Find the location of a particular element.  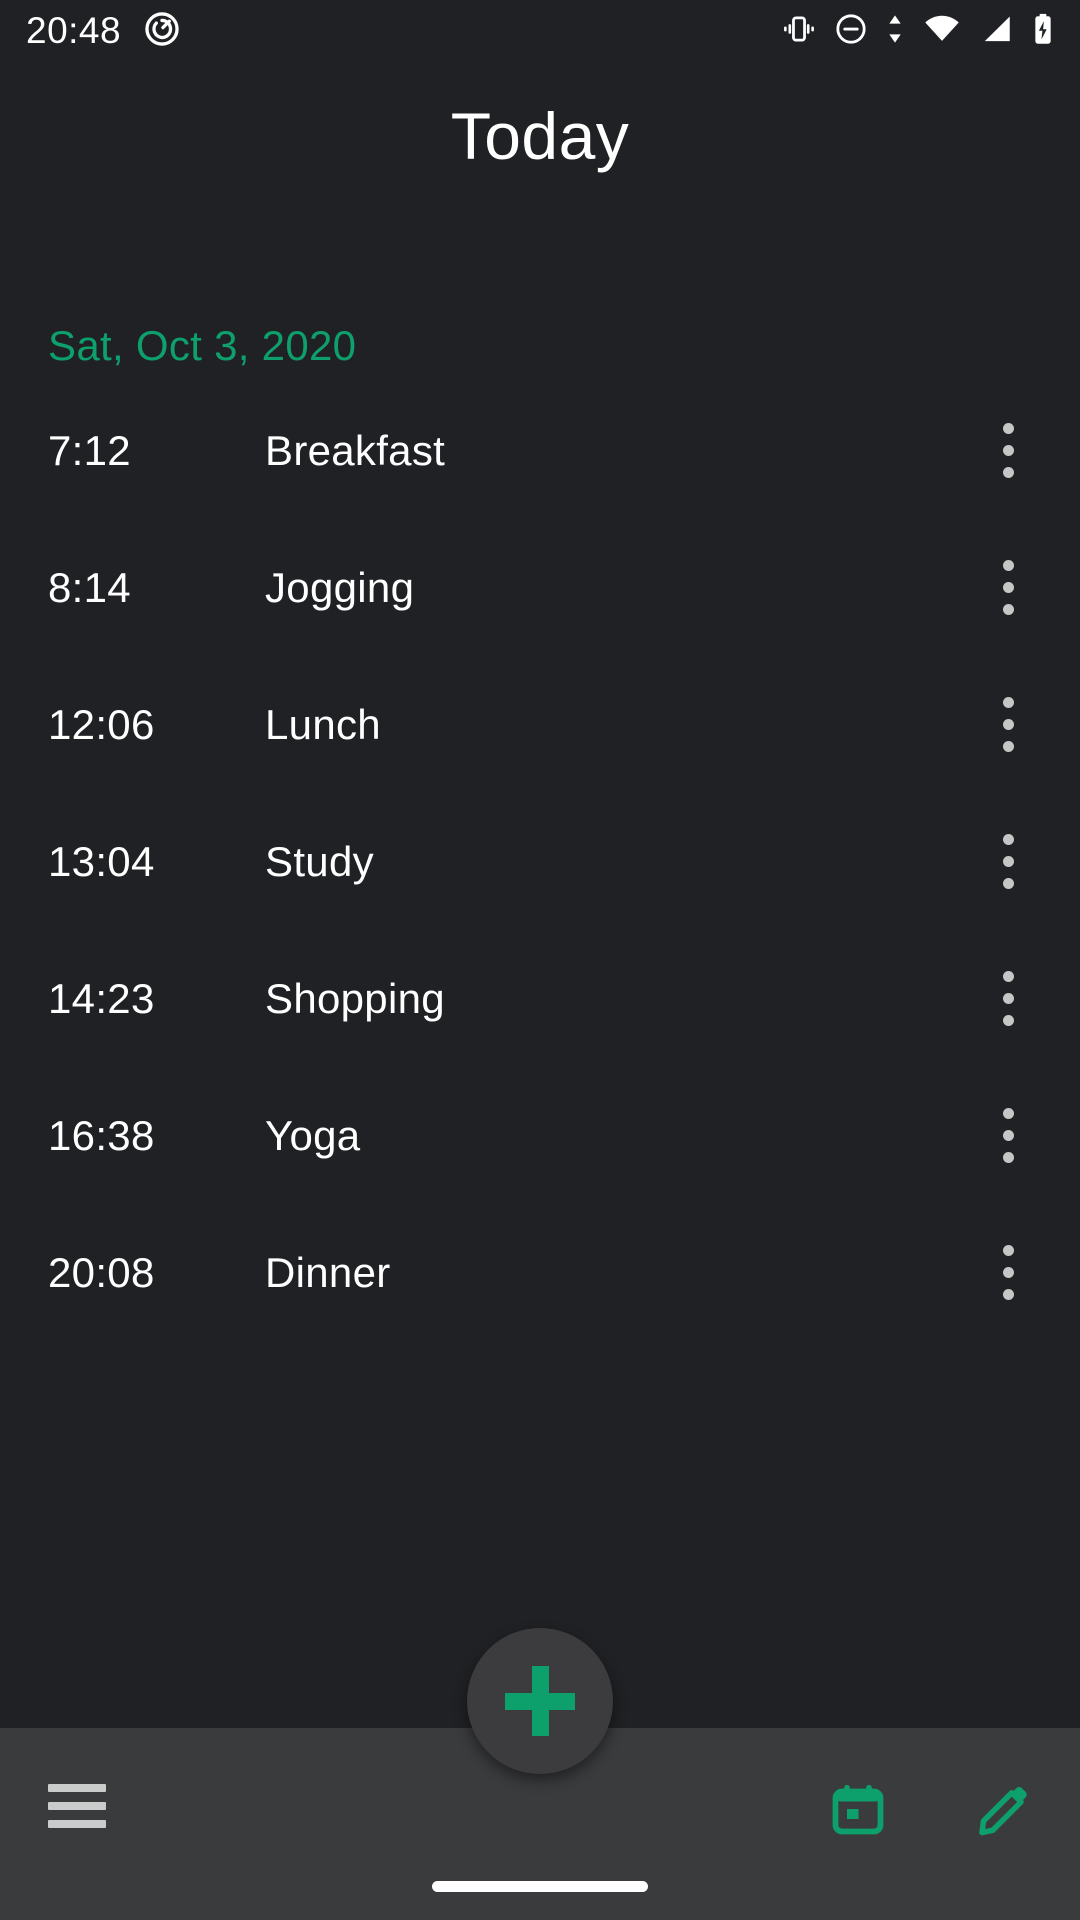

status-bar: 20:48 is located at coordinates (540, 31).